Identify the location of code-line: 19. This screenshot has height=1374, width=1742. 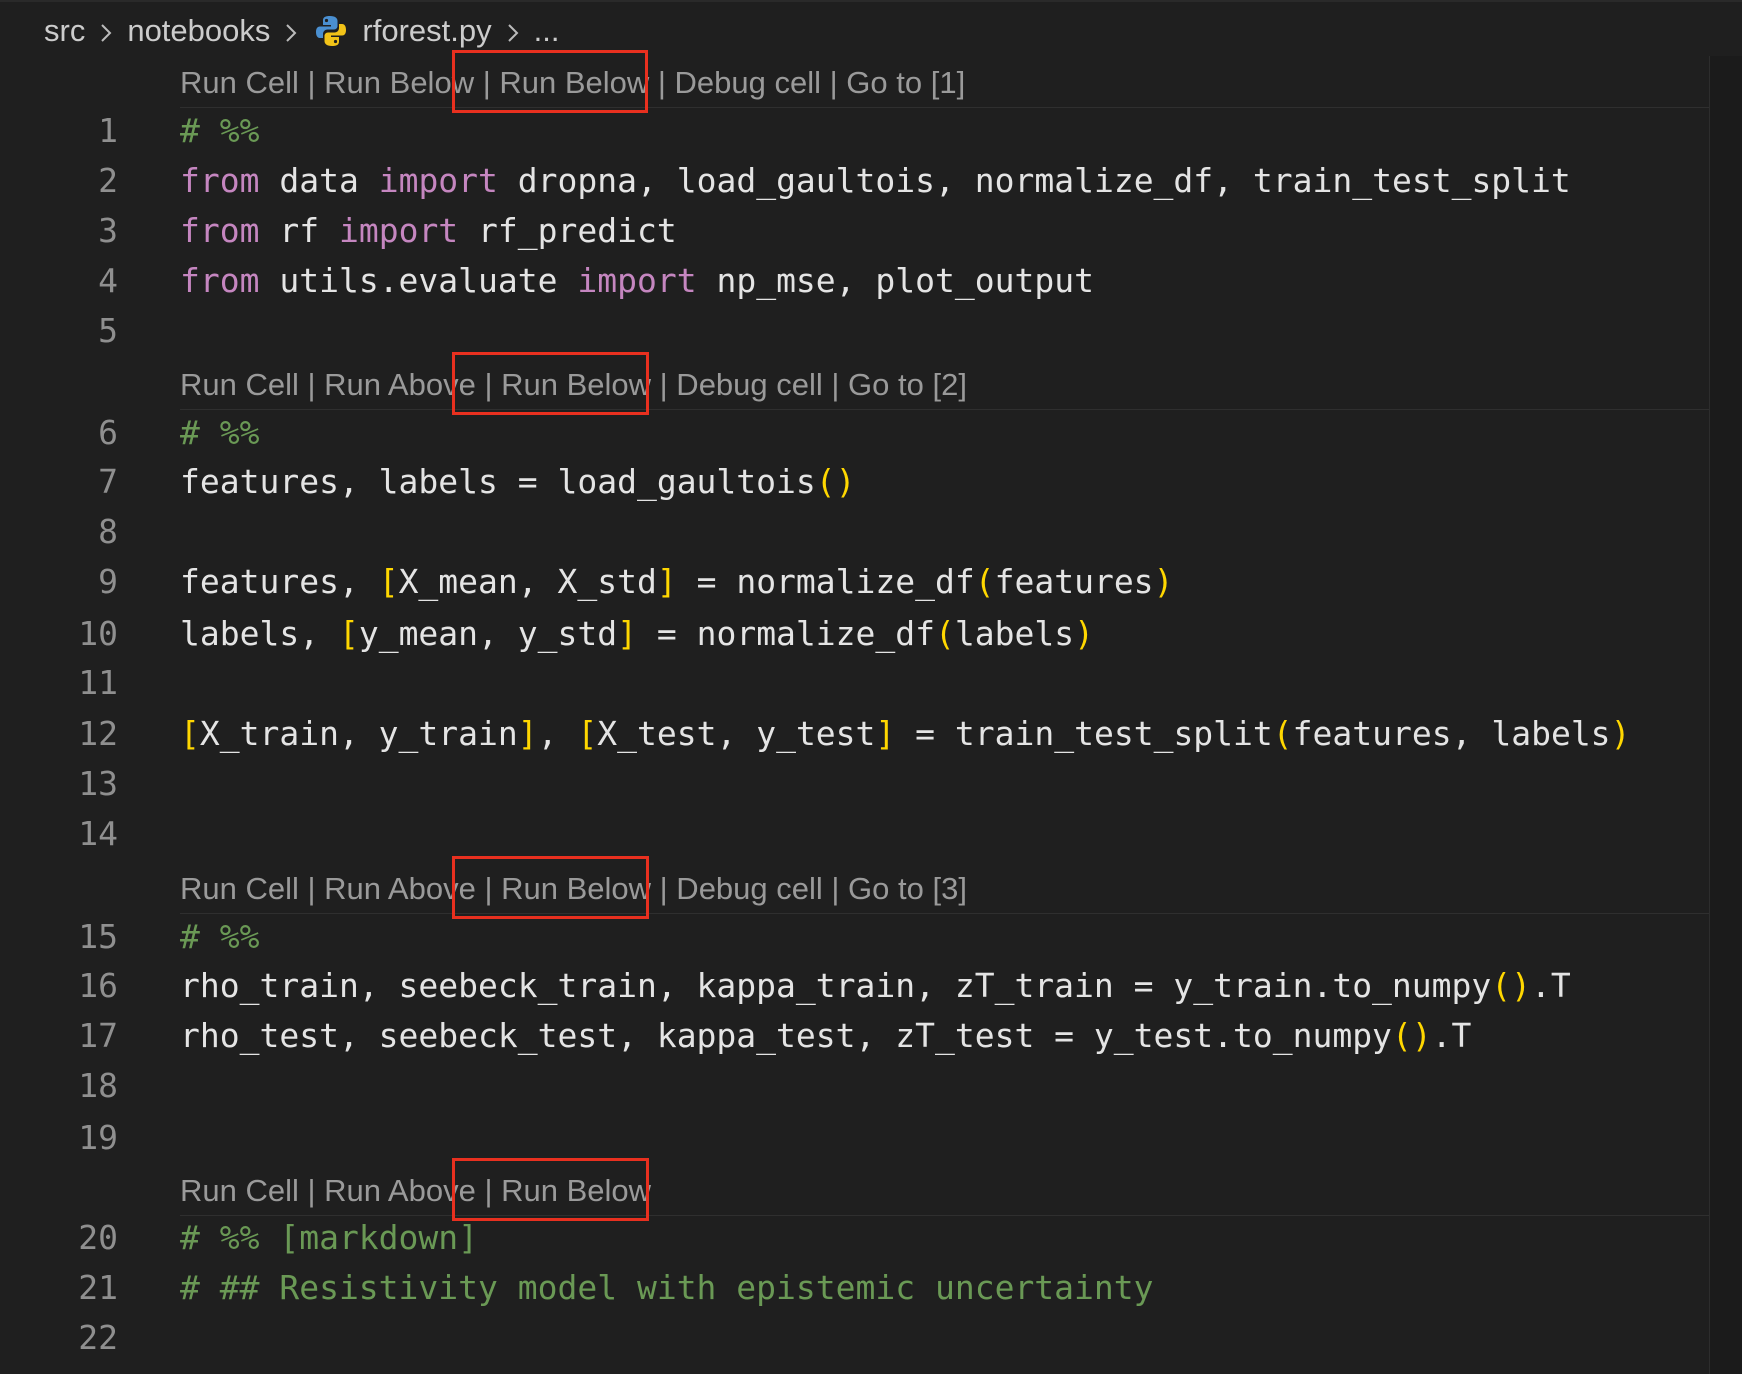
(854, 1138).